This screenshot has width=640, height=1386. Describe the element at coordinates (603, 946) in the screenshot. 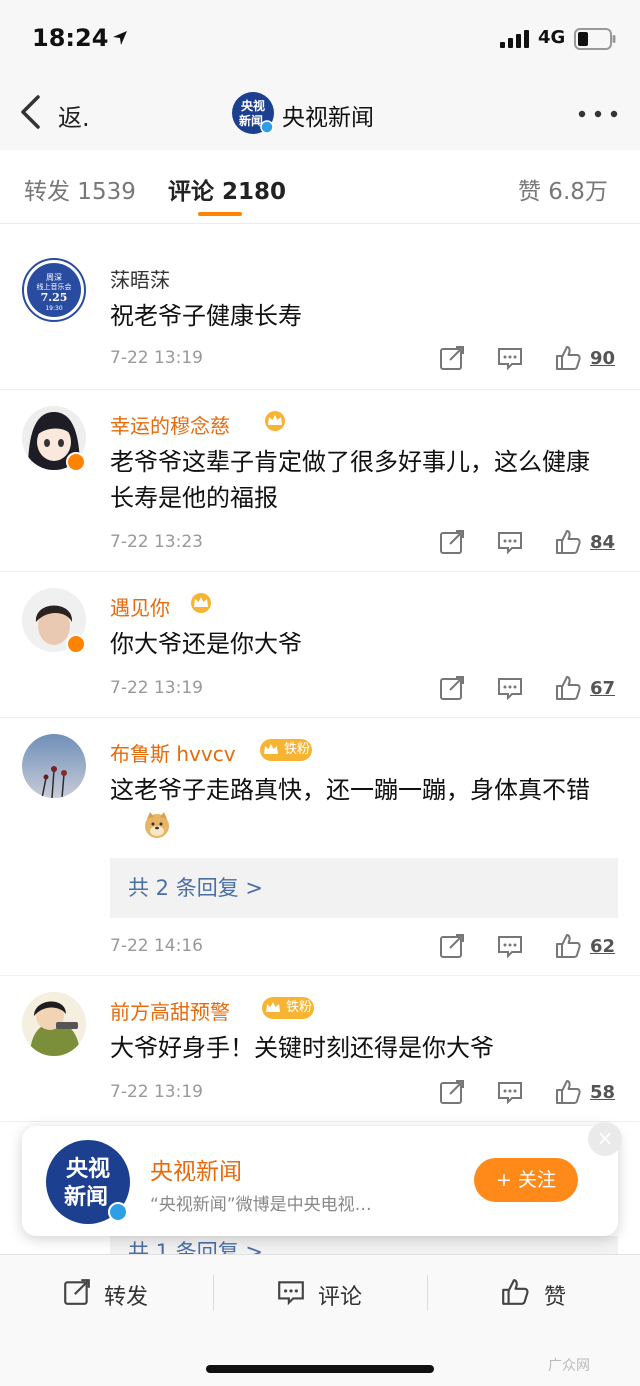

I see `like-count: 62` at that location.